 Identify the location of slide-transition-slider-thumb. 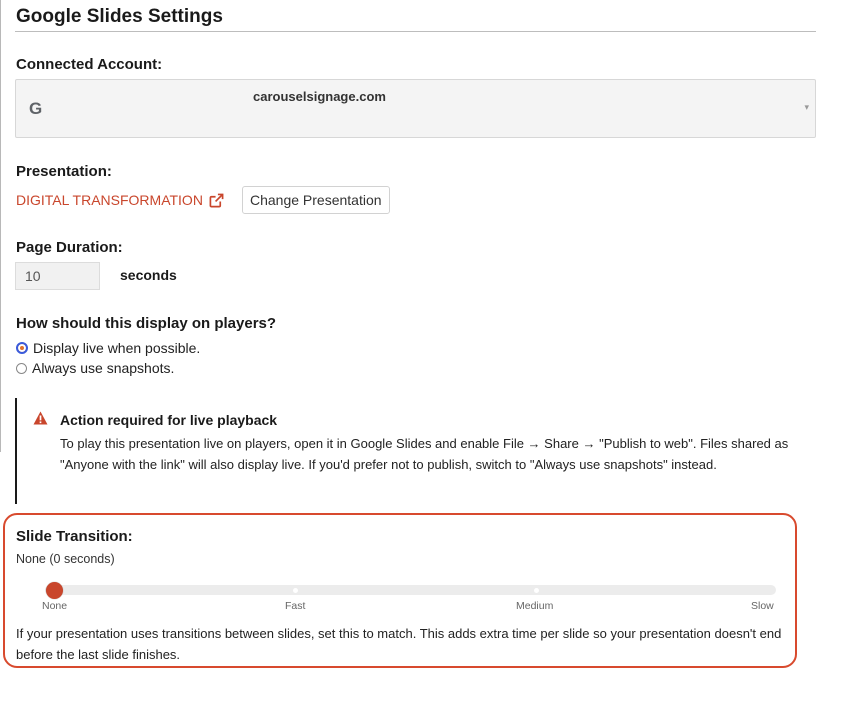
(54, 590).